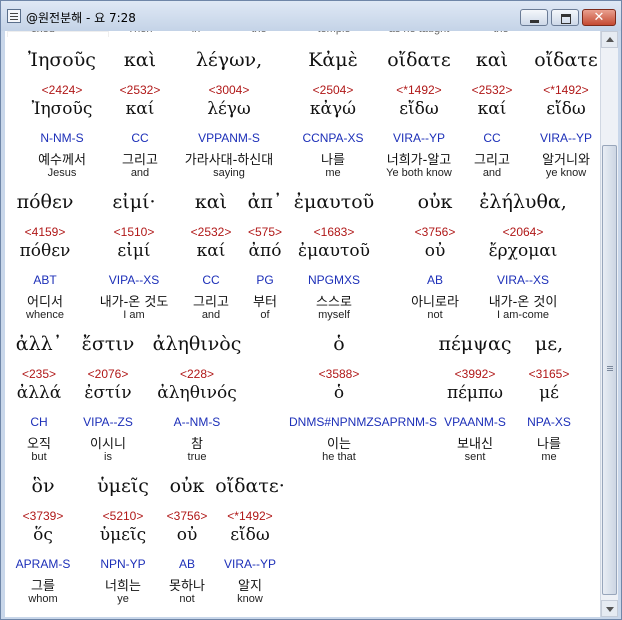 The height and width of the screenshot is (620, 622). Describe the element at coordinates (14, 16) in the screenshot. I see `app-icon` at that location.